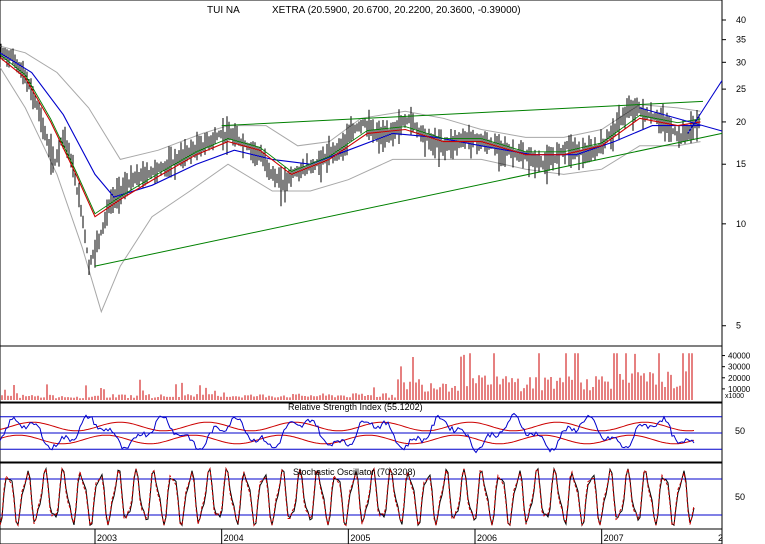  Describe the element at coordinates (234, 538) in the screenshot. I see `x-tick-label: 2004` at that location.